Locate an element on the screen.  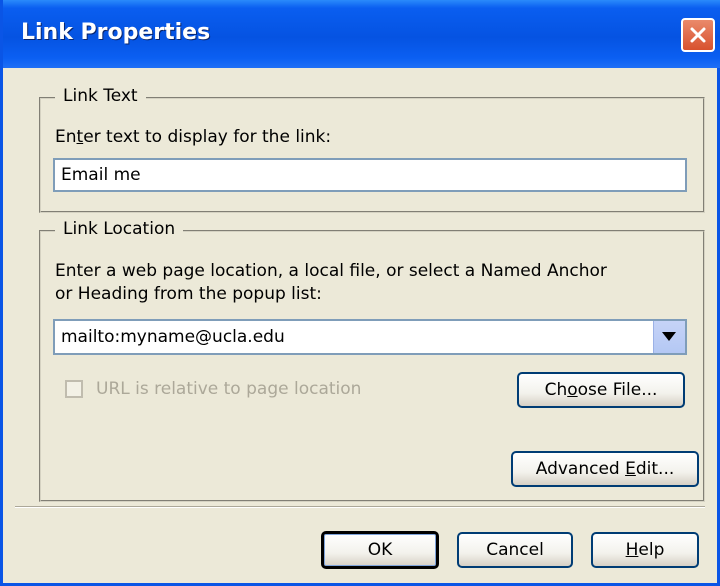
close-icon is located at coordinates (698, 35).